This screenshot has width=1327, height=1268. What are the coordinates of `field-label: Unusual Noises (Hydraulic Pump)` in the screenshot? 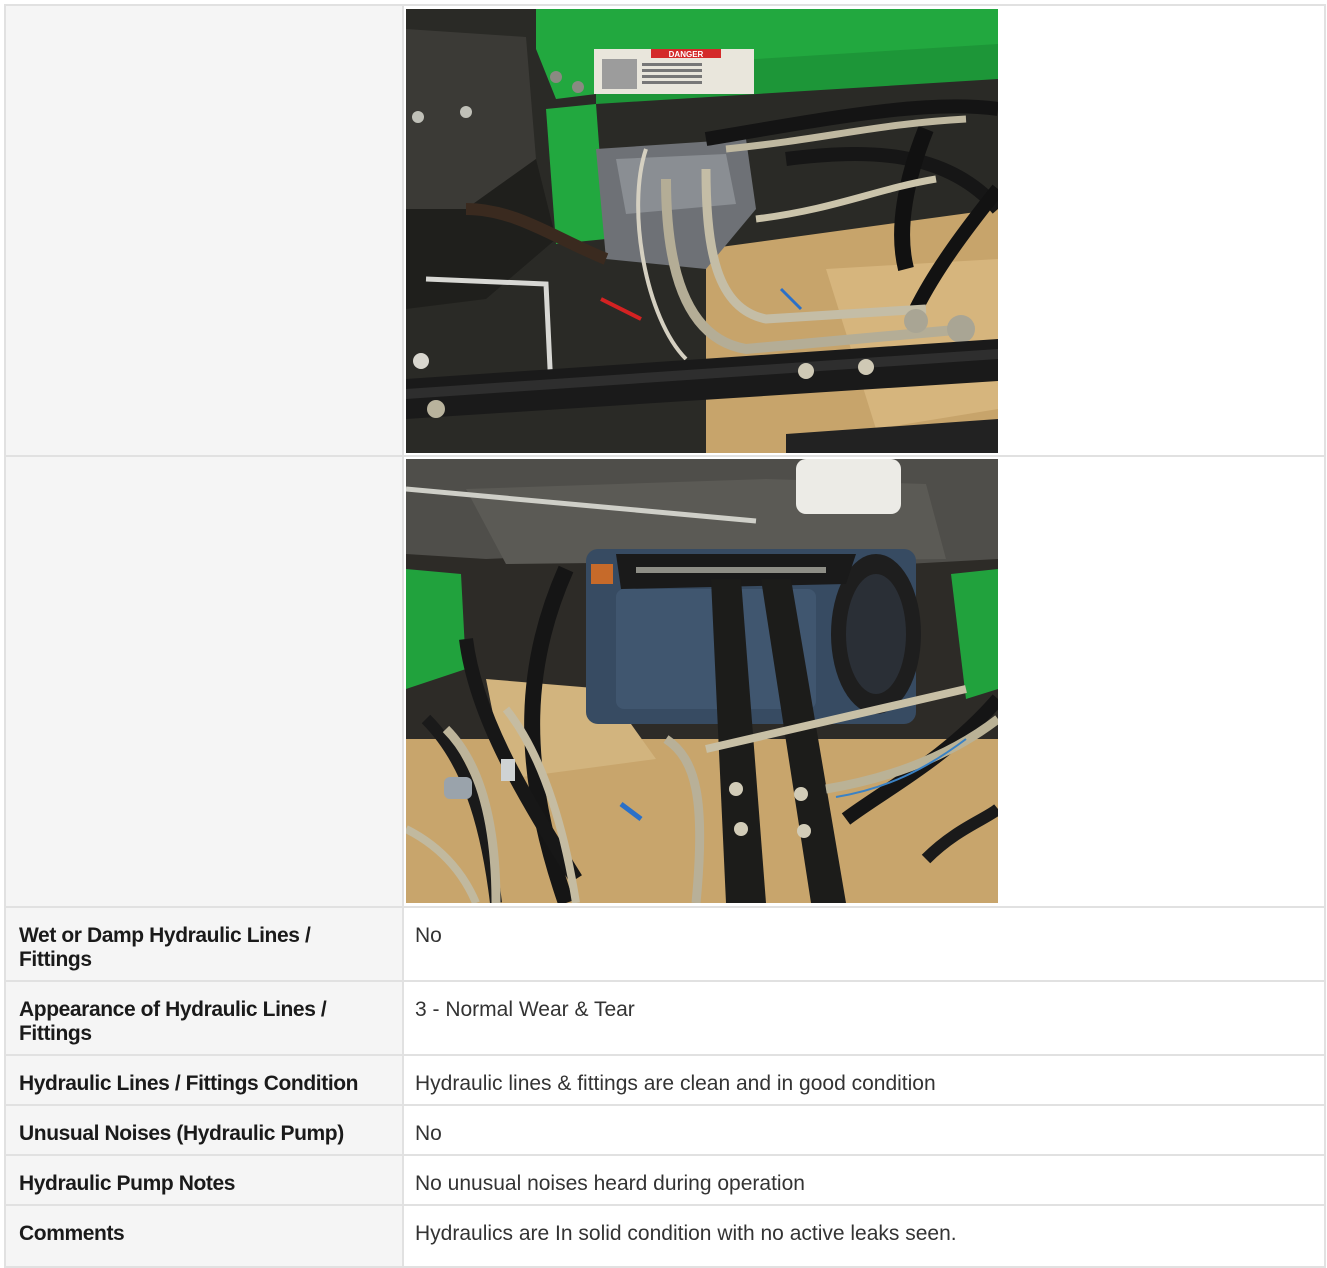 It's located at (181, 1133).